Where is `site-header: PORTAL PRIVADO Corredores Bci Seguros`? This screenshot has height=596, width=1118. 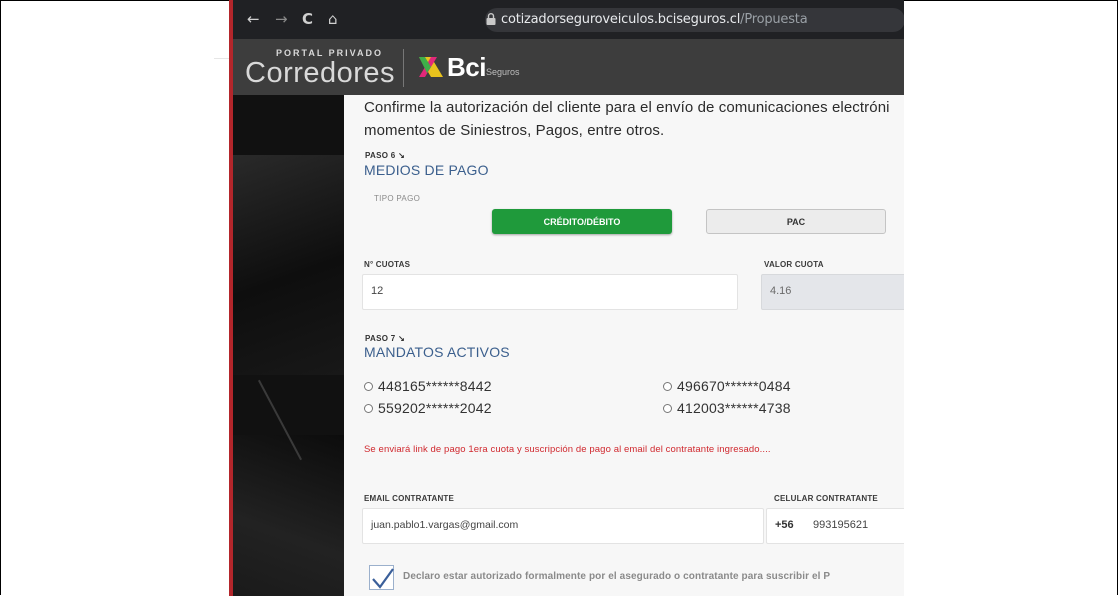 site-header: PORTAL PRIVADO Corredores Bci Seguros is located at coordinates (566, 67).